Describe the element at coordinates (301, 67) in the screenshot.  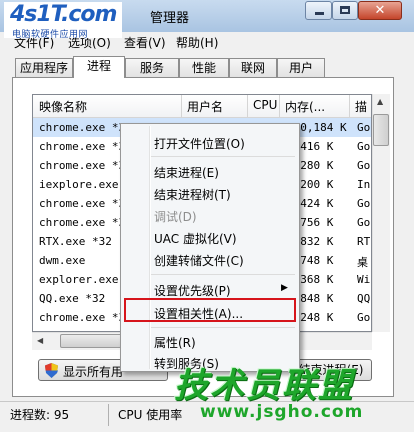
I see `tab-users: 用户` at that location.